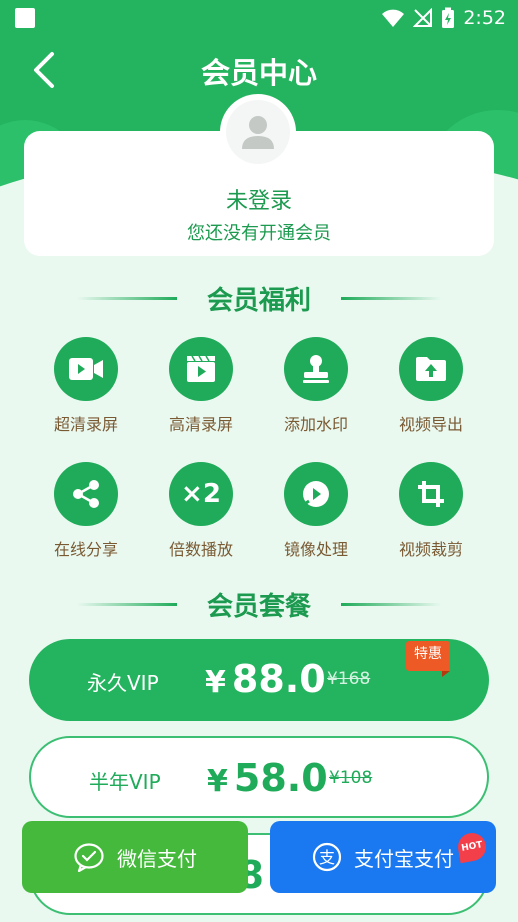  What do you see at coordinates (278, 679) in the screenshot?
I see `plan-price-value: 88.0` at bounding box center [278, 679].